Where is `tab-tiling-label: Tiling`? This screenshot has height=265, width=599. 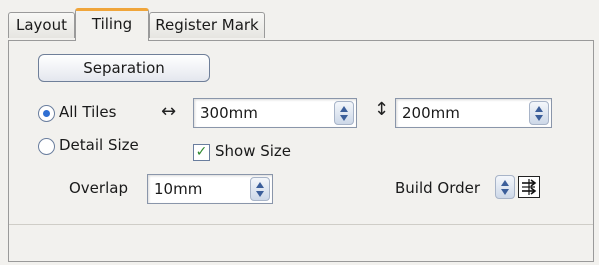
tab-tiling-label: Tiling is located at coordinates (112, 24).